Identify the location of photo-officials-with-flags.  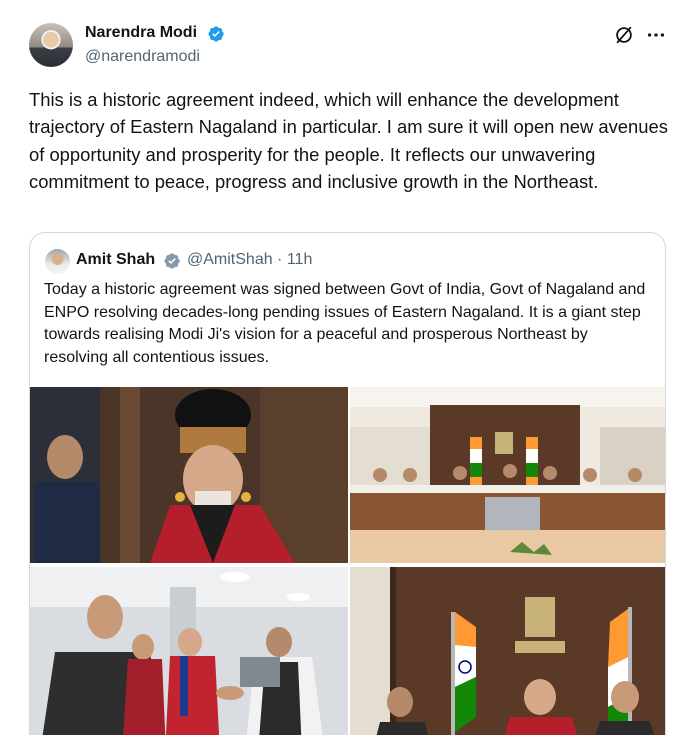
(507, 651).